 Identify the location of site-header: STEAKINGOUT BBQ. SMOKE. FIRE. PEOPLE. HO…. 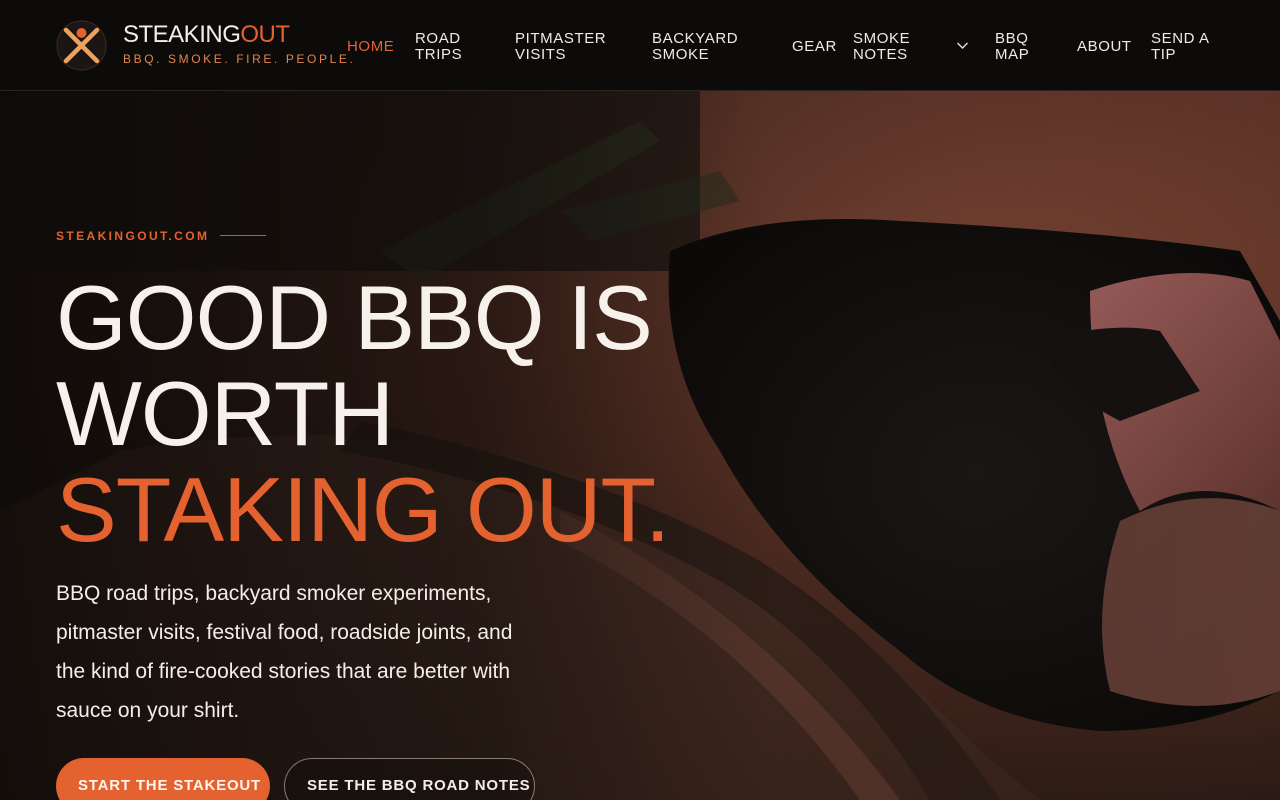
(640, 45).